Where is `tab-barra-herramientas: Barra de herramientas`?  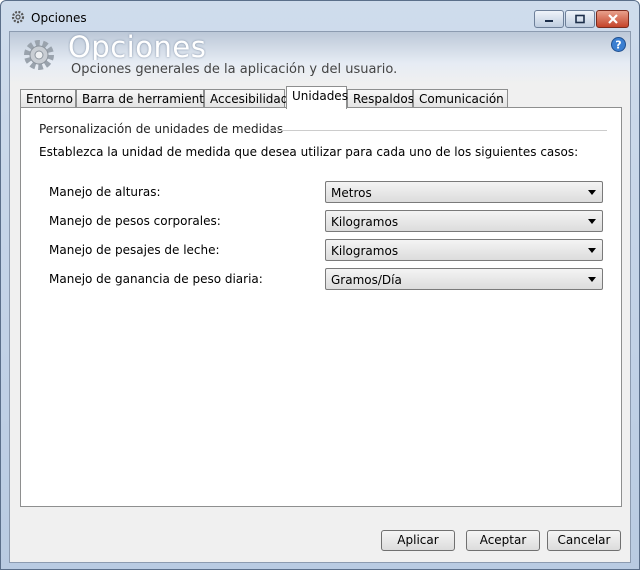
tab-barra-herramientas: Barra de herramientas is located at coordinates (147, 98).